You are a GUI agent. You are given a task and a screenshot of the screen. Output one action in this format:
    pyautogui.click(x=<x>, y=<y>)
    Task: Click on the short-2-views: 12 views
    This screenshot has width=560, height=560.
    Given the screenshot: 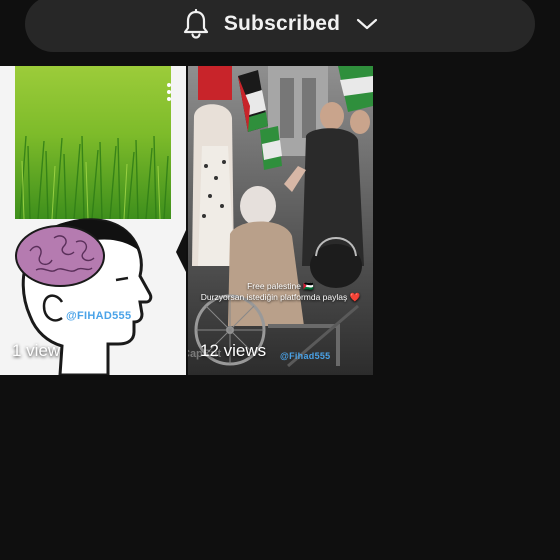 What is the action you would take?
    pyautogui.click(x=233, y=350)
    